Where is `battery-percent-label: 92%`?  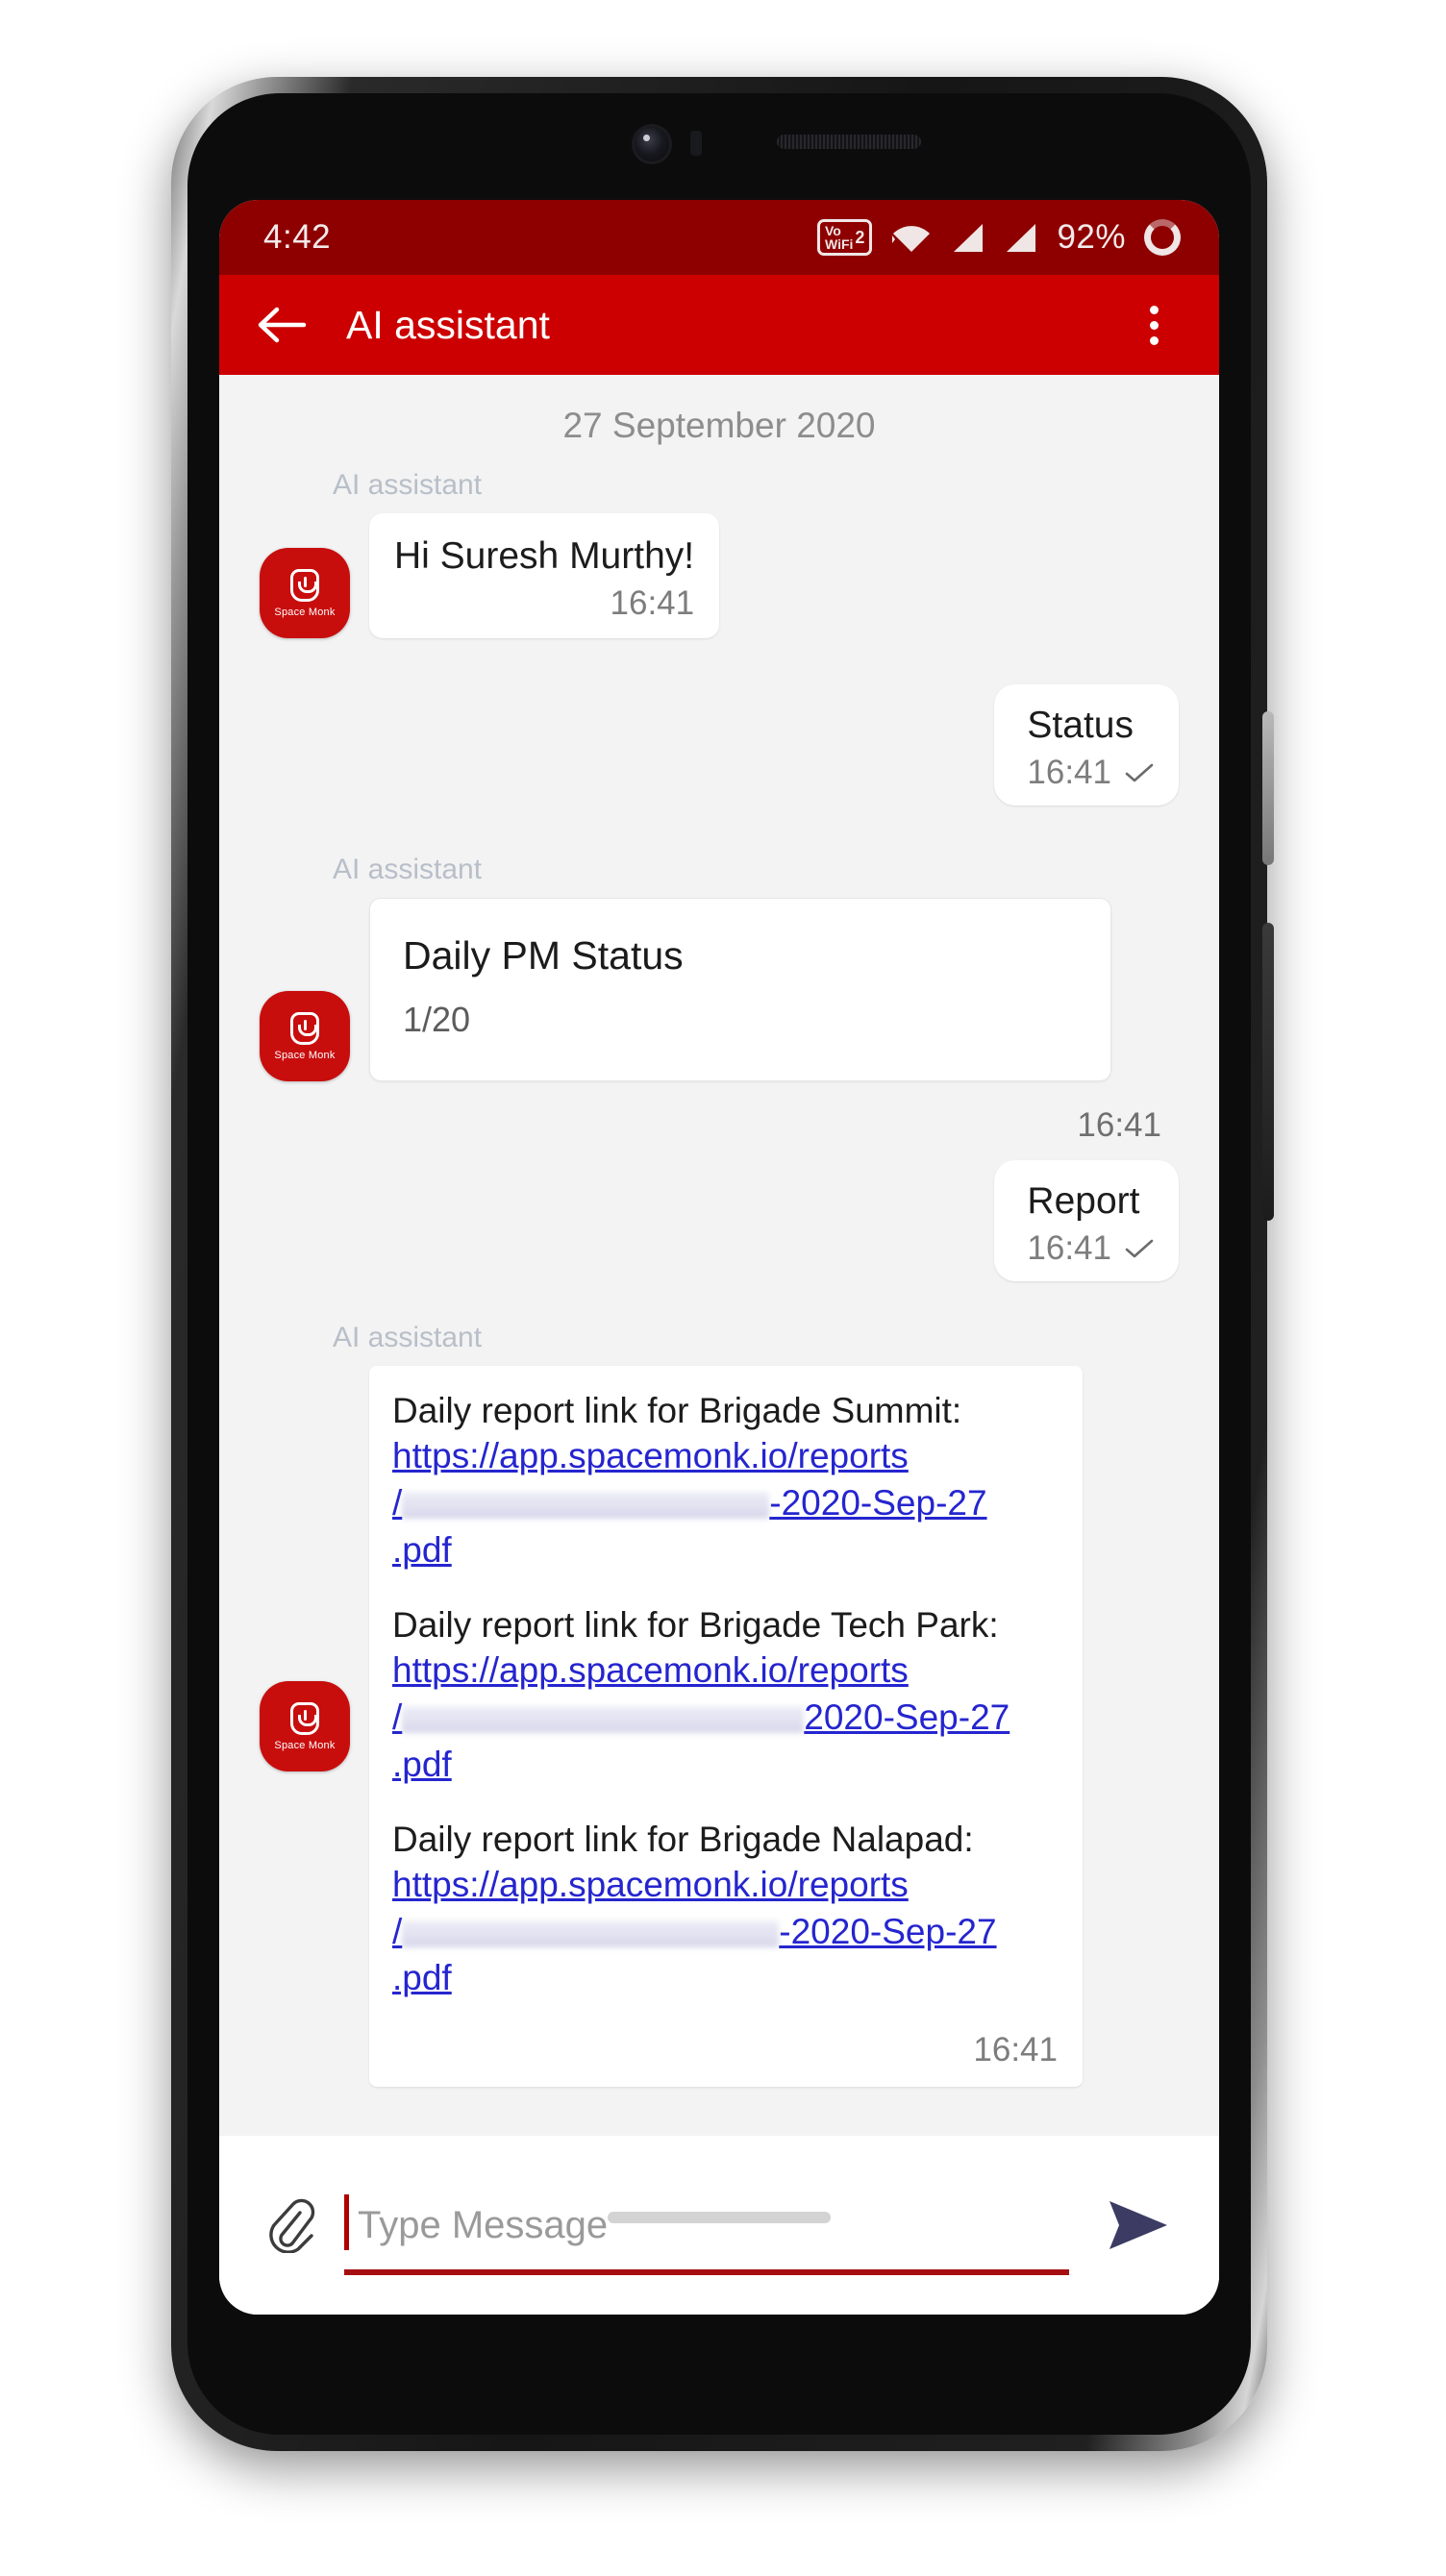 battery-percent-label: 92% is located at coordinates (1092, 237).